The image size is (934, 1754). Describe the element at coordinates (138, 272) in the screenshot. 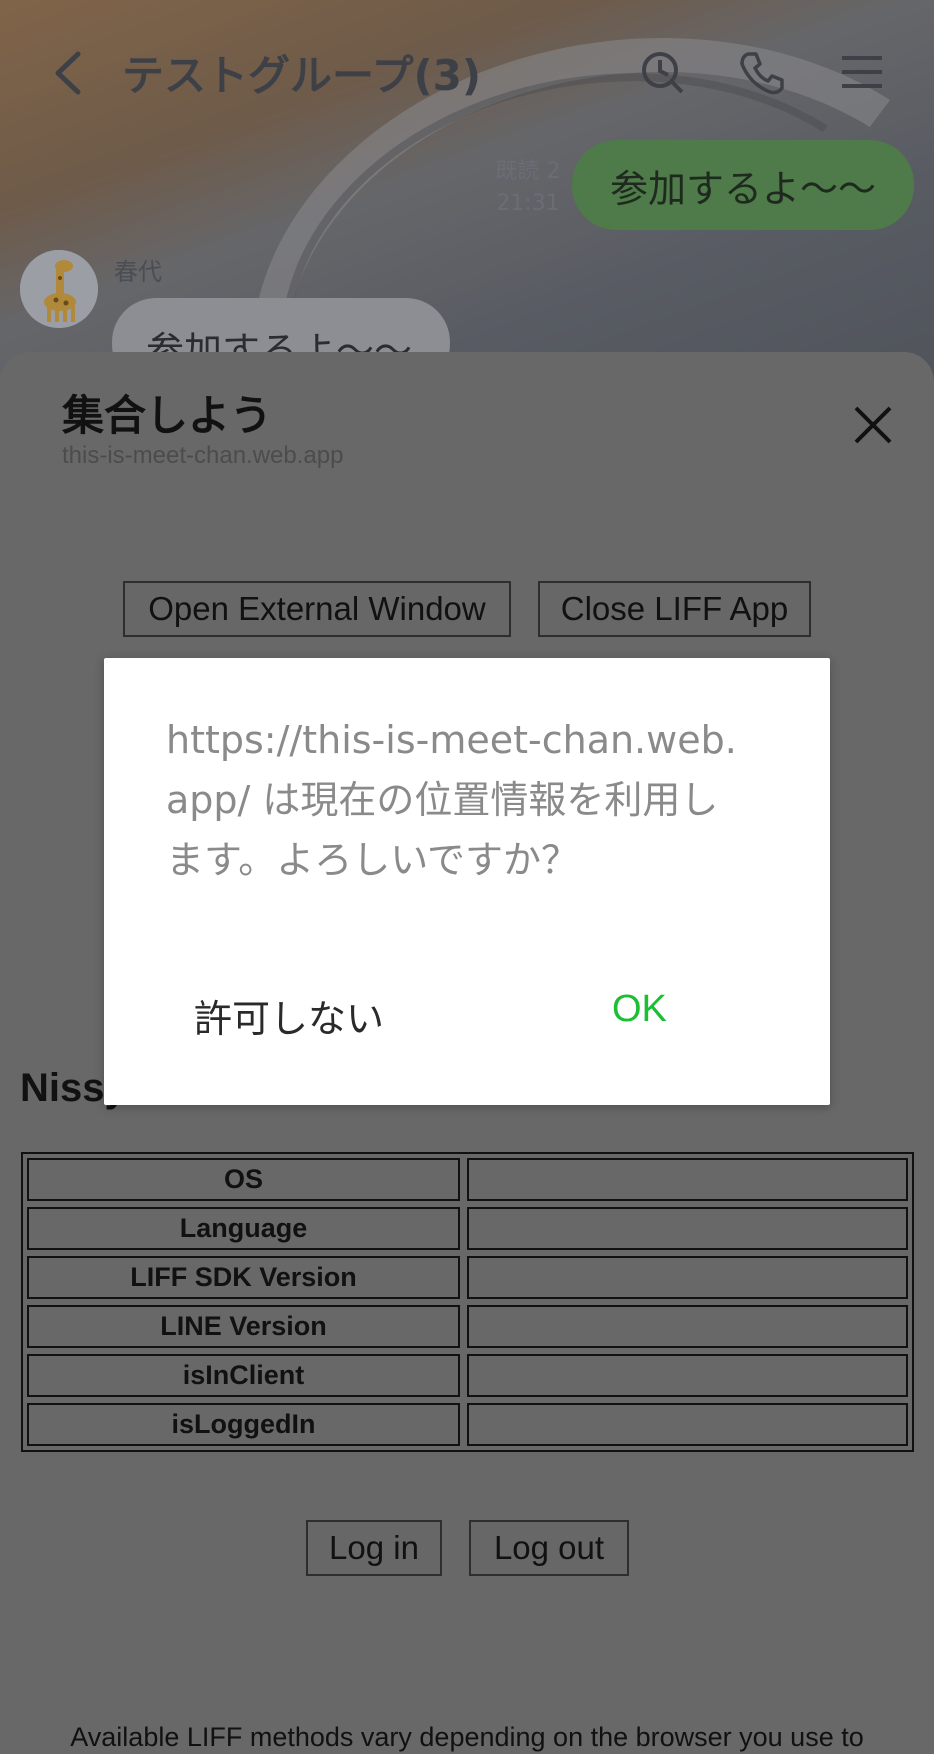

I see `sender-name: 春代` at that location.